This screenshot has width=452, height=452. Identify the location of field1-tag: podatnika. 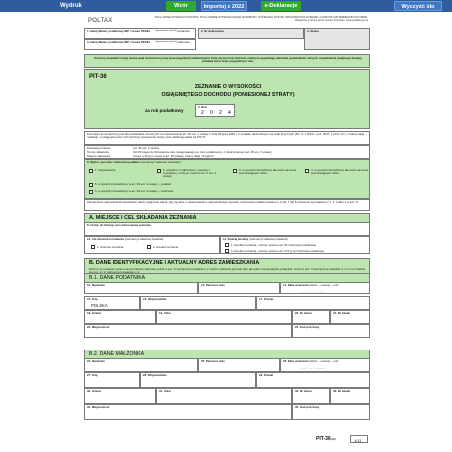
(183, 31).